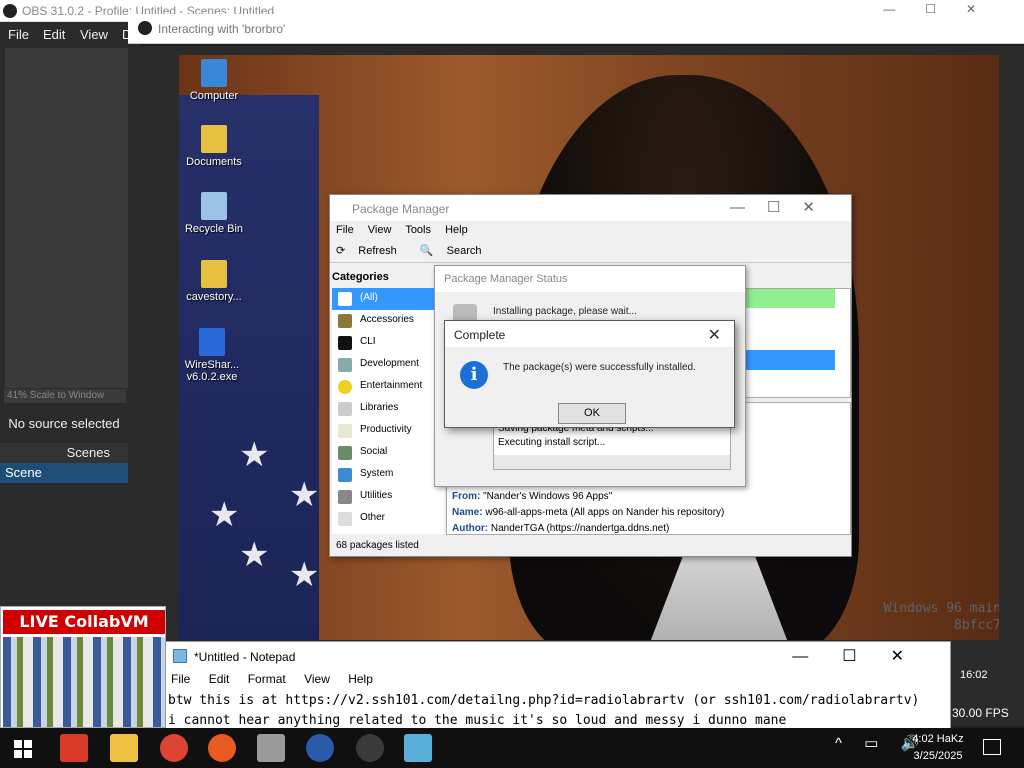 This screenshot has width=1024, height=768. I want to click on category-other: Other, so click(388, 519).